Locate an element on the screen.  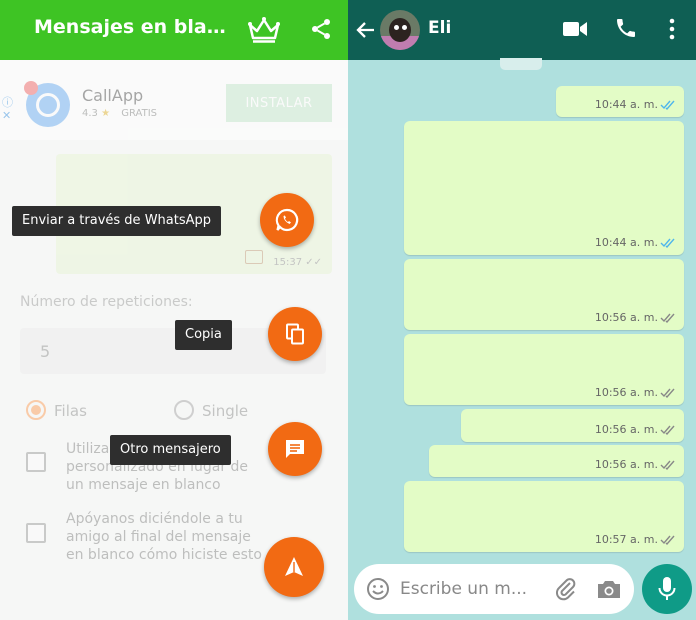
send-whatsapp-button is located at coordinates (287, 220).